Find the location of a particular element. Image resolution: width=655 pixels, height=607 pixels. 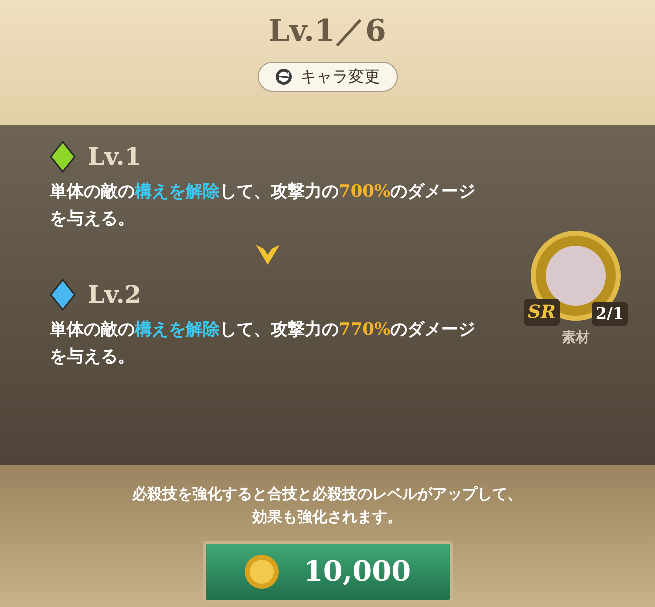

level-label: Lv.2 is located at coordinates (115, 295).